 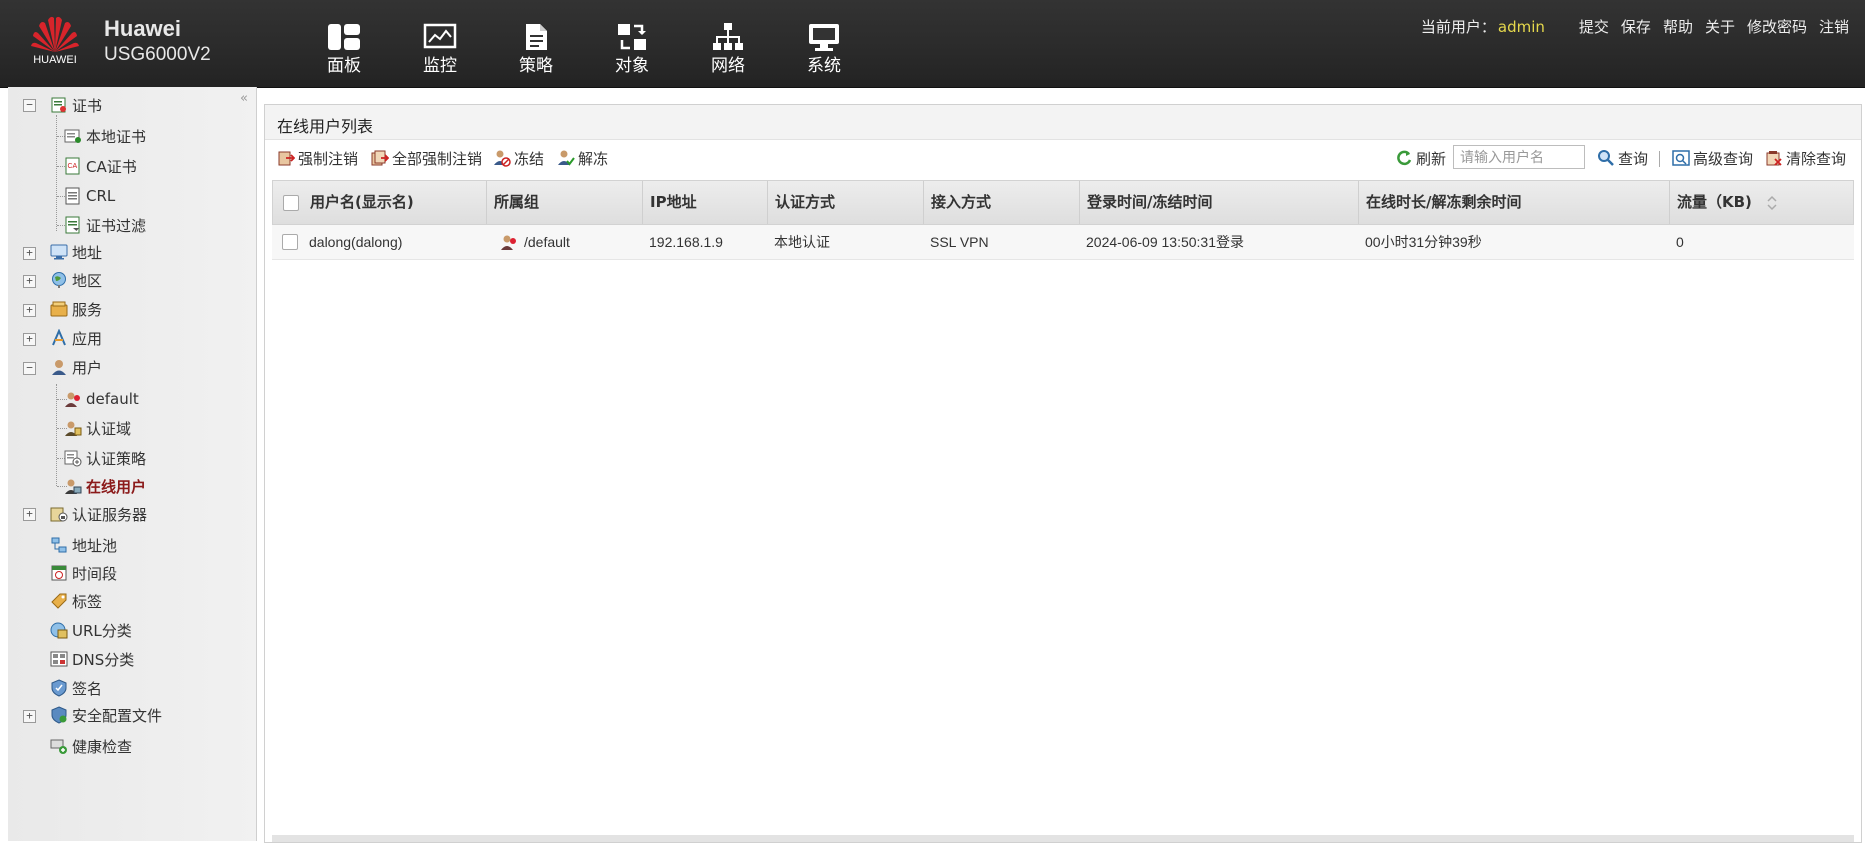 What do you see at coordinates (87, 688) in the screenshot?
I see `sidebar-item-label: 签名` at bounding box center [87, 688].